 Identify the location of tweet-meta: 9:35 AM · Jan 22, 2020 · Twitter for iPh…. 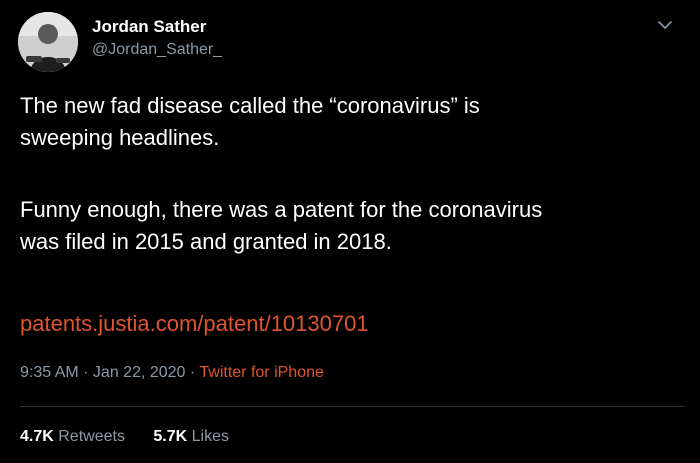
(172, 373).